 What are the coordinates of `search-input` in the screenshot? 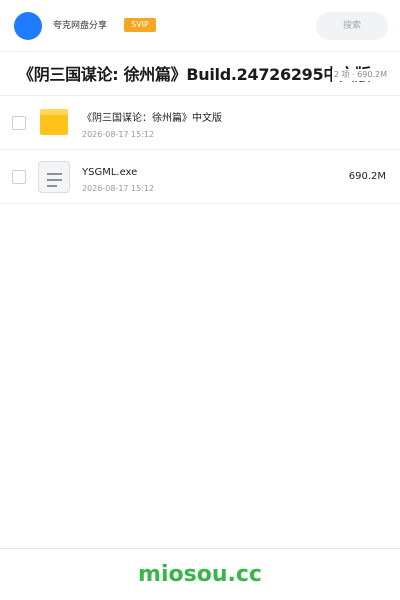 It's located at (352, 26).